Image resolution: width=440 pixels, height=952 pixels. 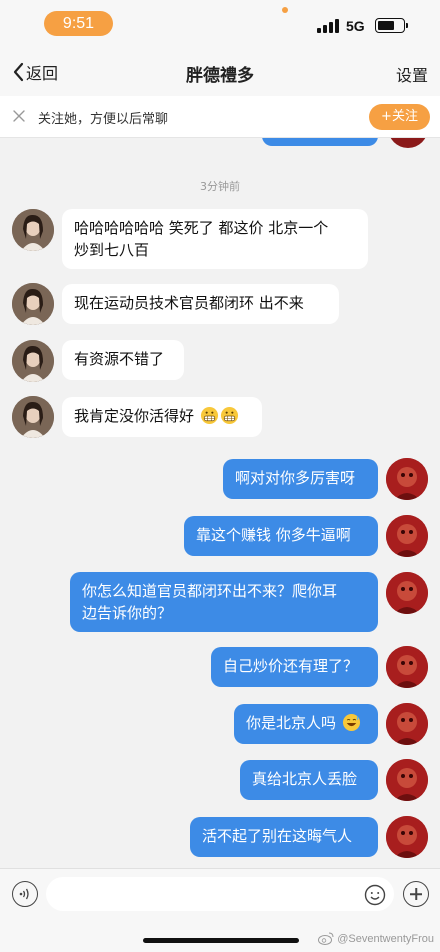 What do you see at coordinates (375, 895) in the screenshot?
I see `smile-icon` at bounding box center [375, 895].